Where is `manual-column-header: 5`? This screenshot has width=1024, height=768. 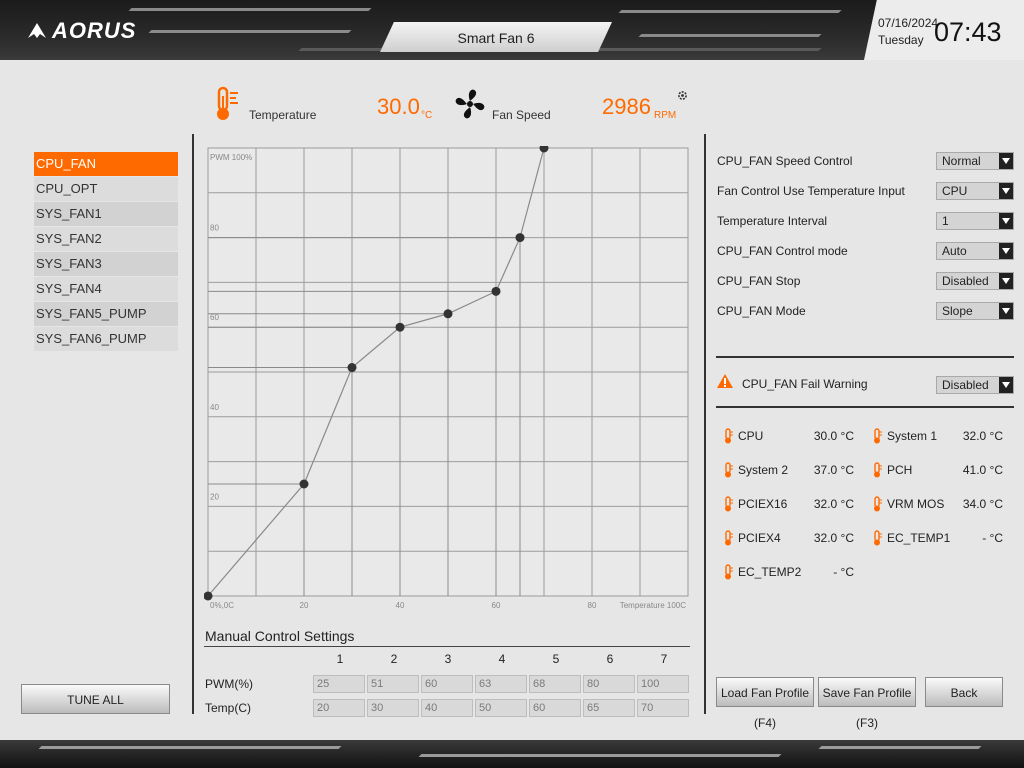
manual-column-header: 5 is located at coordinates (556, 659).